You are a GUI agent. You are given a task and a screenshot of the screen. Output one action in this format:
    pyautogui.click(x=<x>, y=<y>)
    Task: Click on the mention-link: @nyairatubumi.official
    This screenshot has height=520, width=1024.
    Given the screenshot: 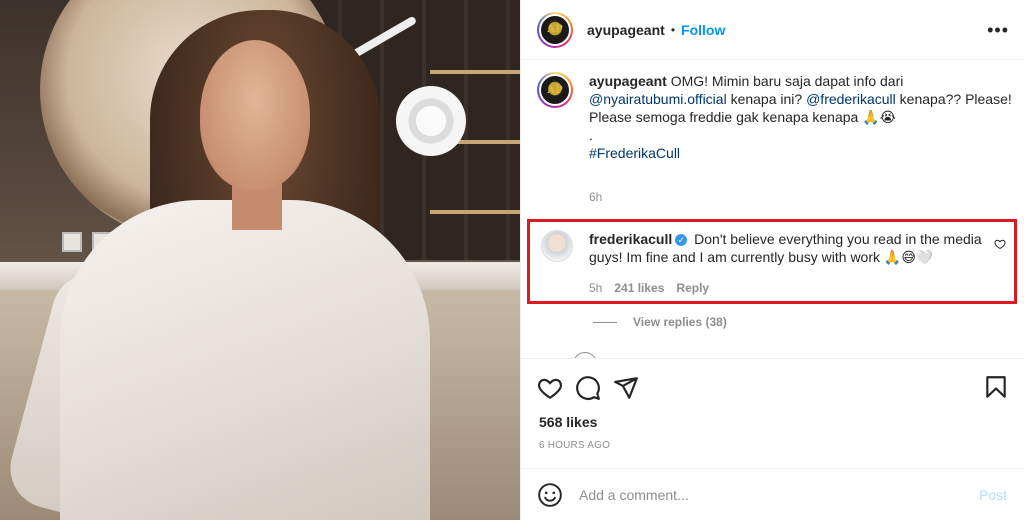 What is the action you would take?
    pyautogui.click(x=658, y=99)
    